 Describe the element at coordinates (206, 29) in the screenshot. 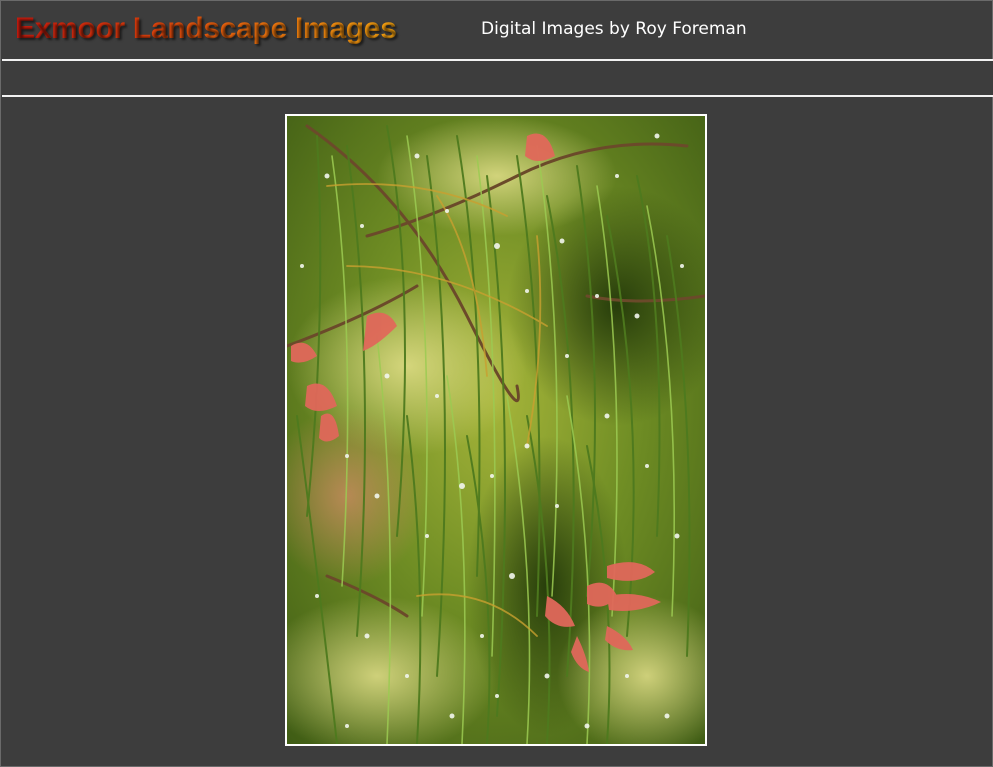

I see `site-title: Exmoor Landscape Images` at that location.